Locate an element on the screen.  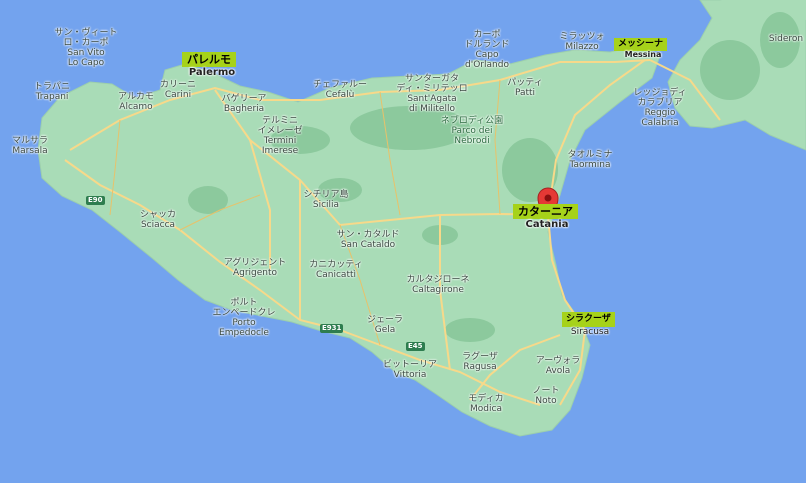
label-santagata: サンターガタ ディ・ミリテッロ Sant'Agata di Militello is located at coordinates (432, 94).